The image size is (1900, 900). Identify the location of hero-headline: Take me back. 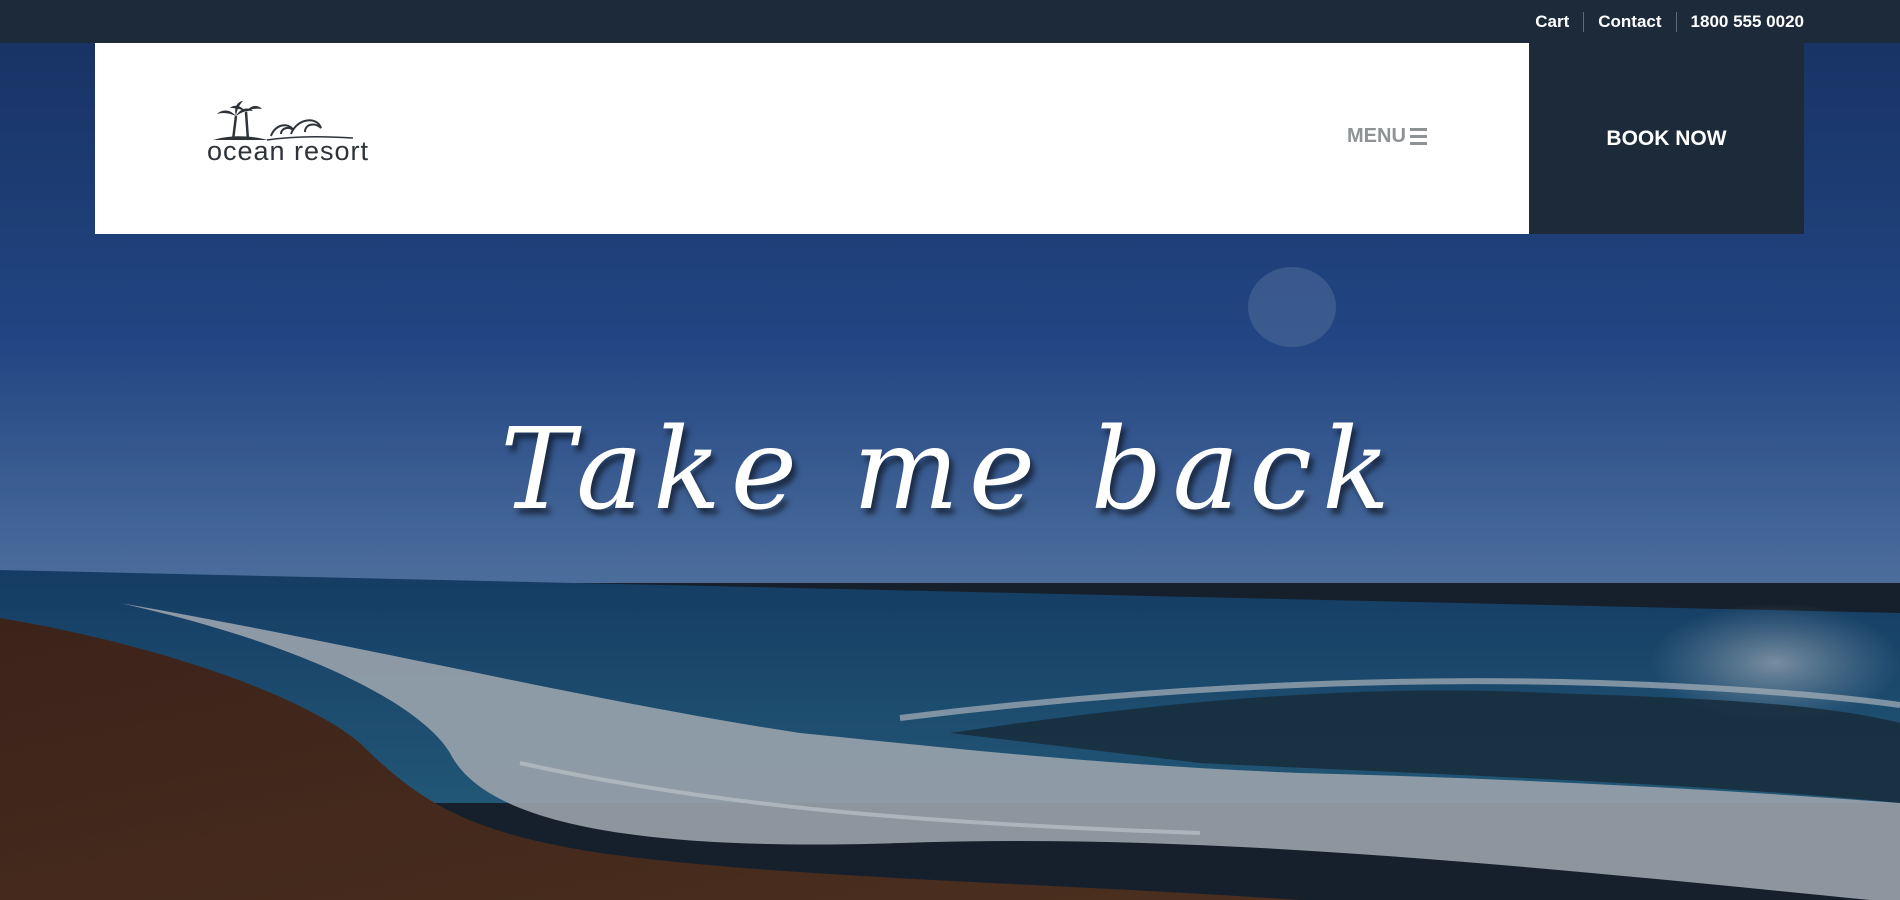
(950, 470).